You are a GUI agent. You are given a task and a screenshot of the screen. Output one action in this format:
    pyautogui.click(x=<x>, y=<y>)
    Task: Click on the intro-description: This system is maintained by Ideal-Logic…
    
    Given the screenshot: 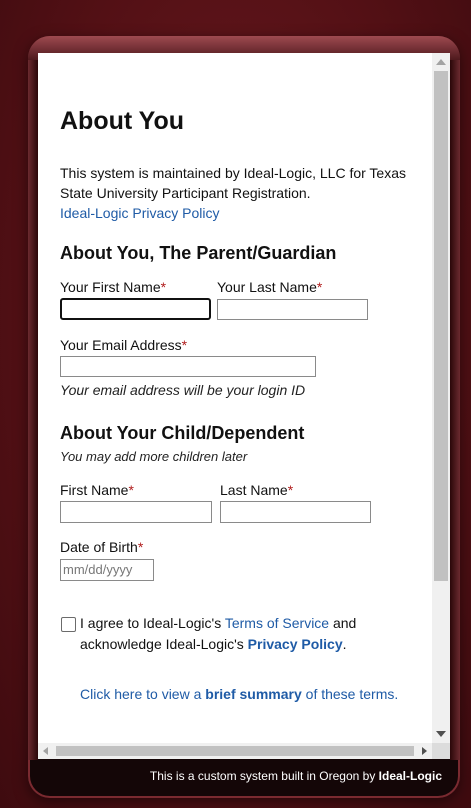 What is the action you would take?
    pyautogui.click(x=233, y=183)
    